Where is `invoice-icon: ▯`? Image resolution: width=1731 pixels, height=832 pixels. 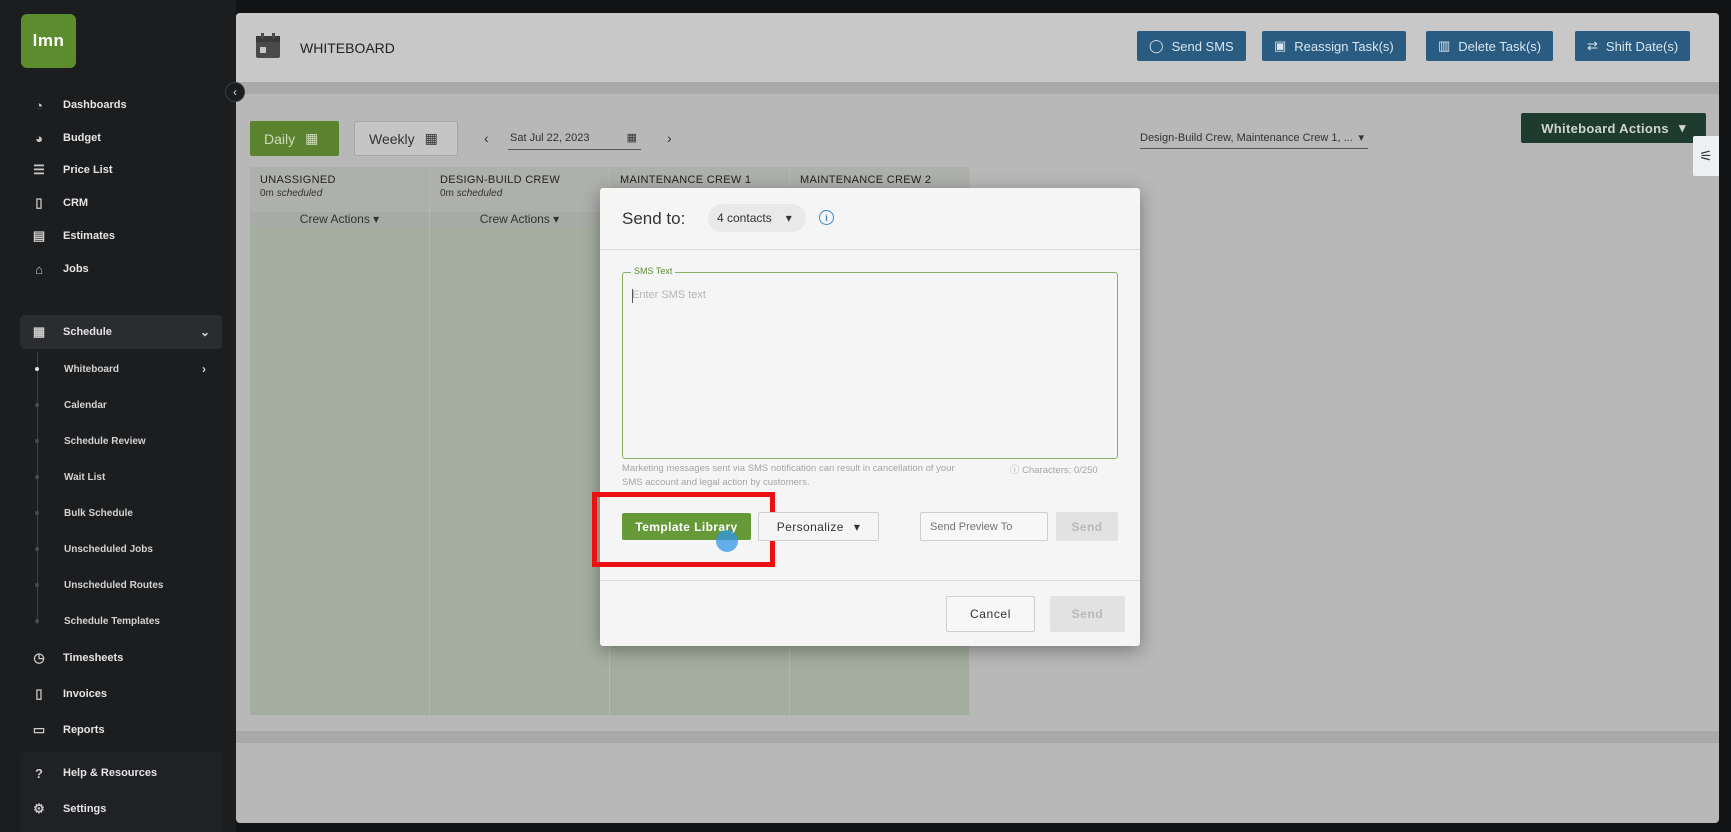
invoice-icon: ▯ is located at coordinates (39, 693).